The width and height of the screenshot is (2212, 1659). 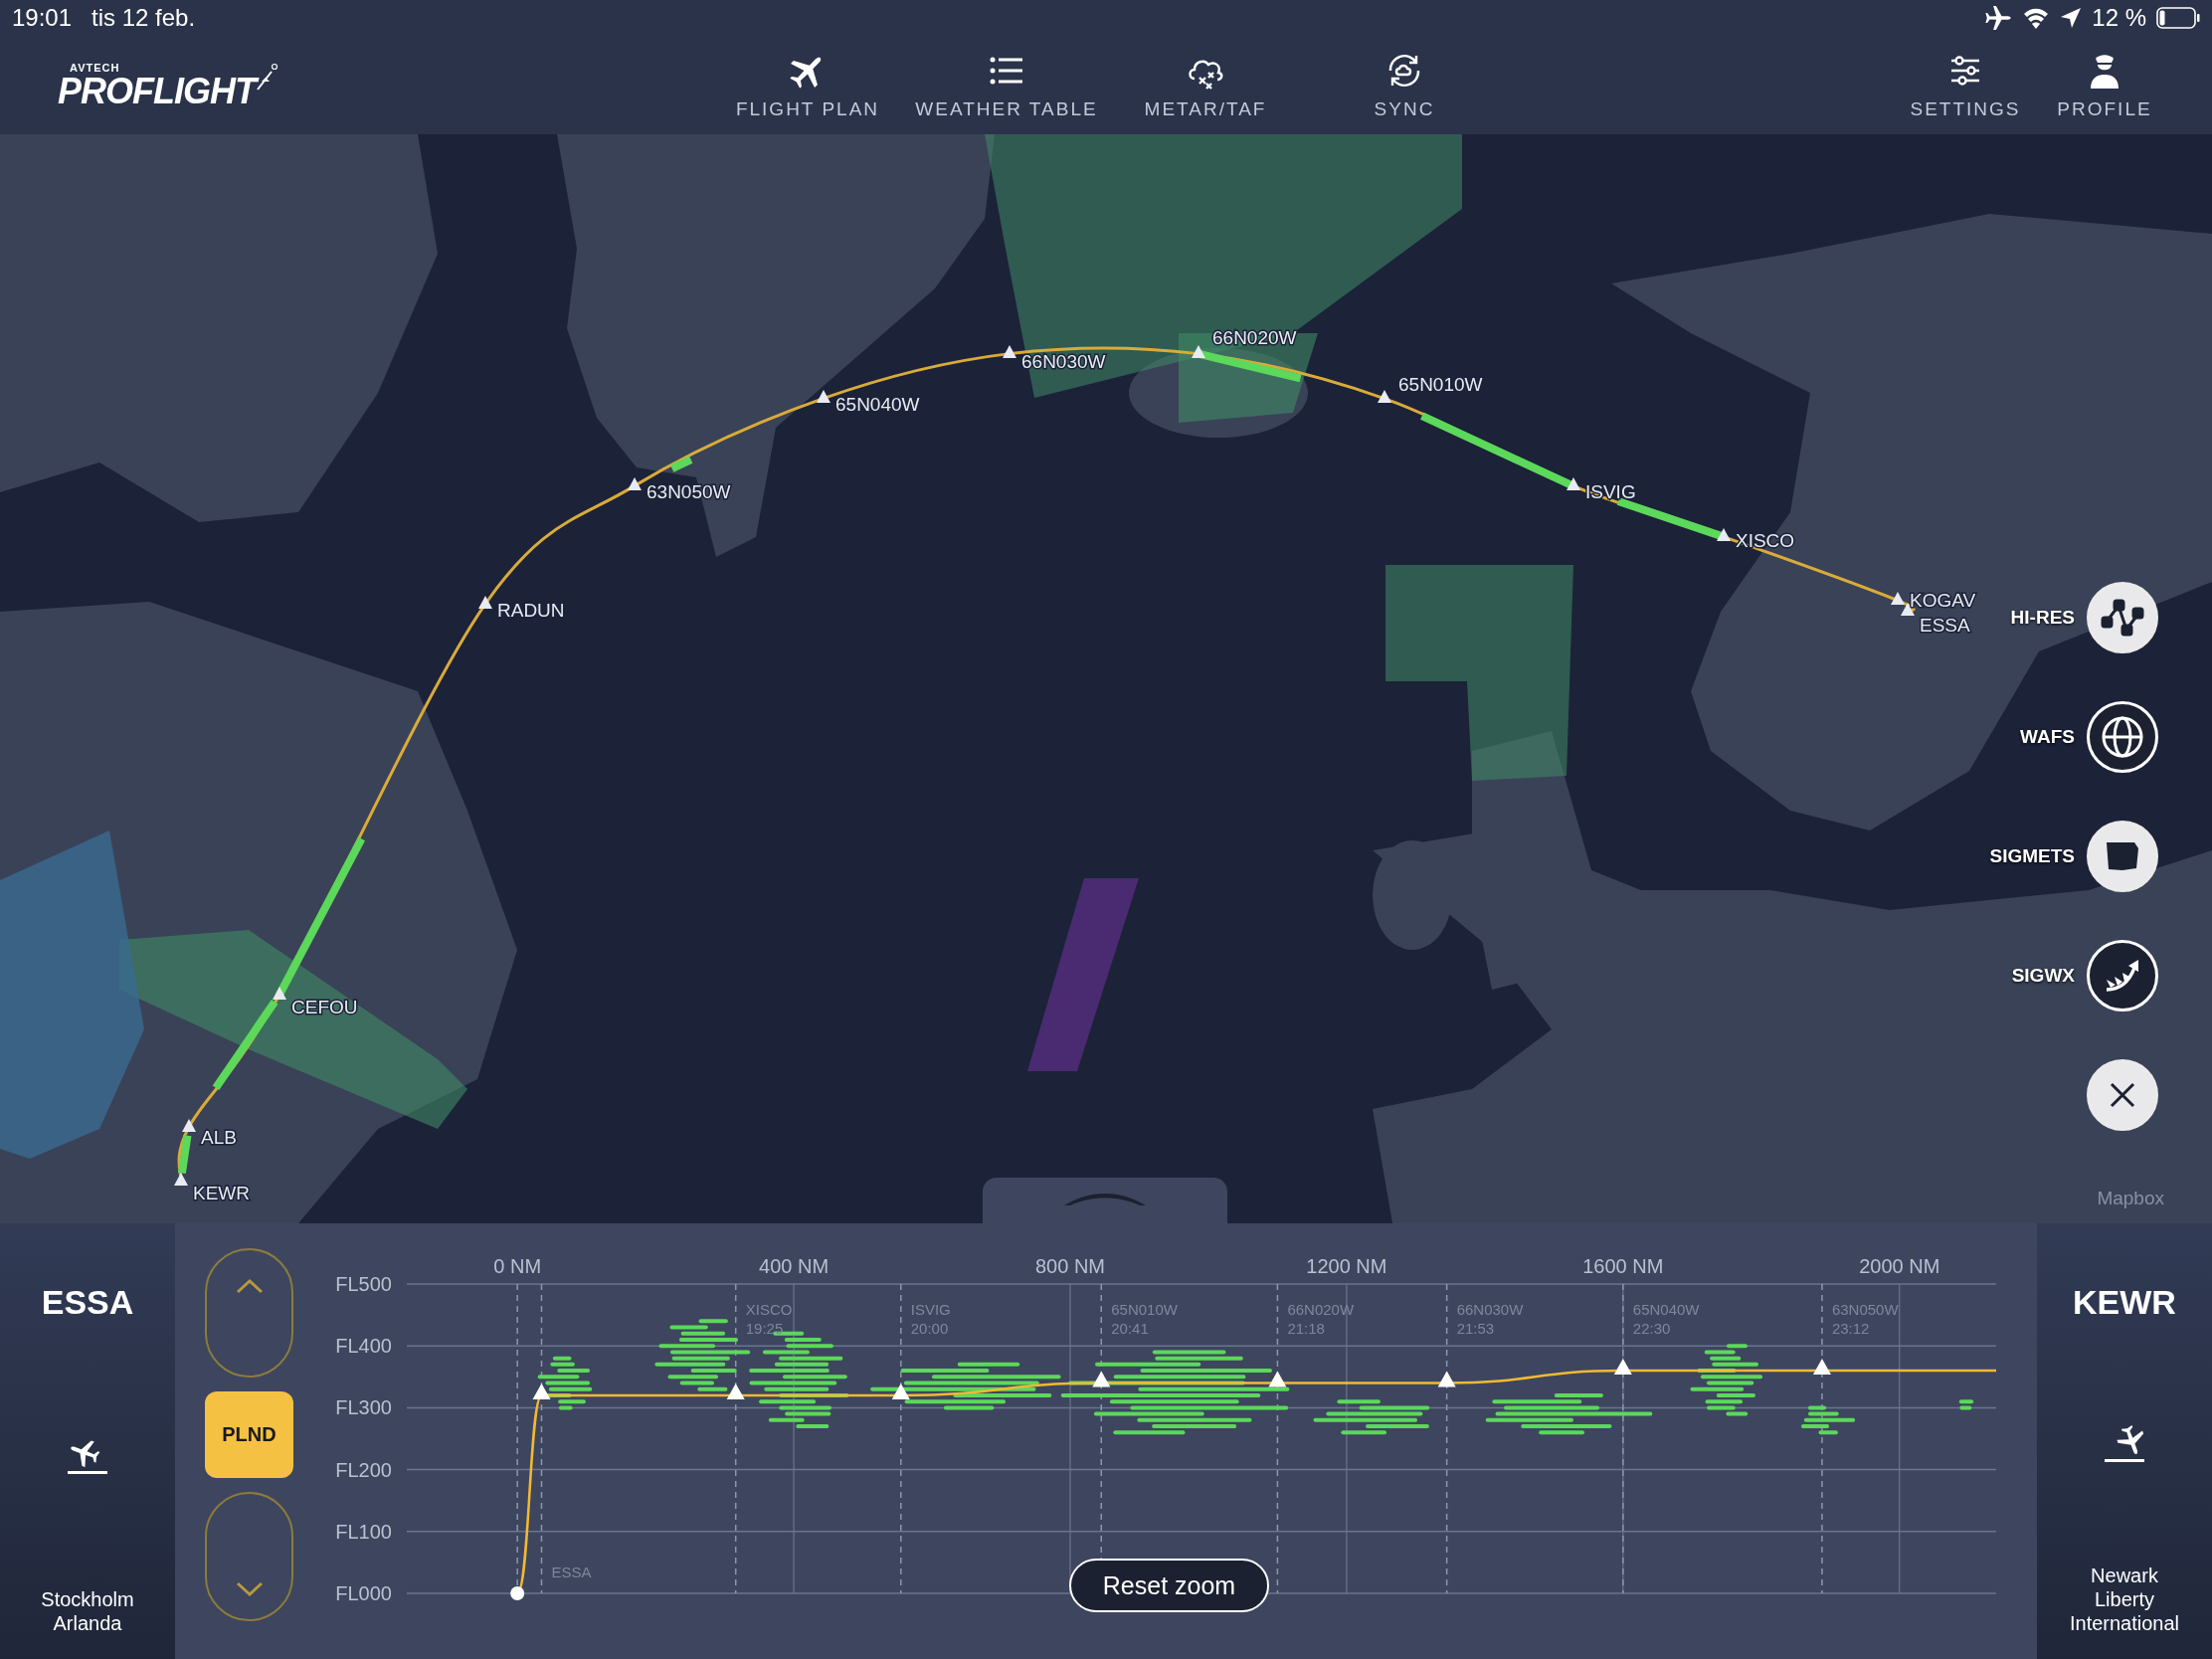 I want to click on axis-label: 1600 NM, so click(x=1623, y=1266).